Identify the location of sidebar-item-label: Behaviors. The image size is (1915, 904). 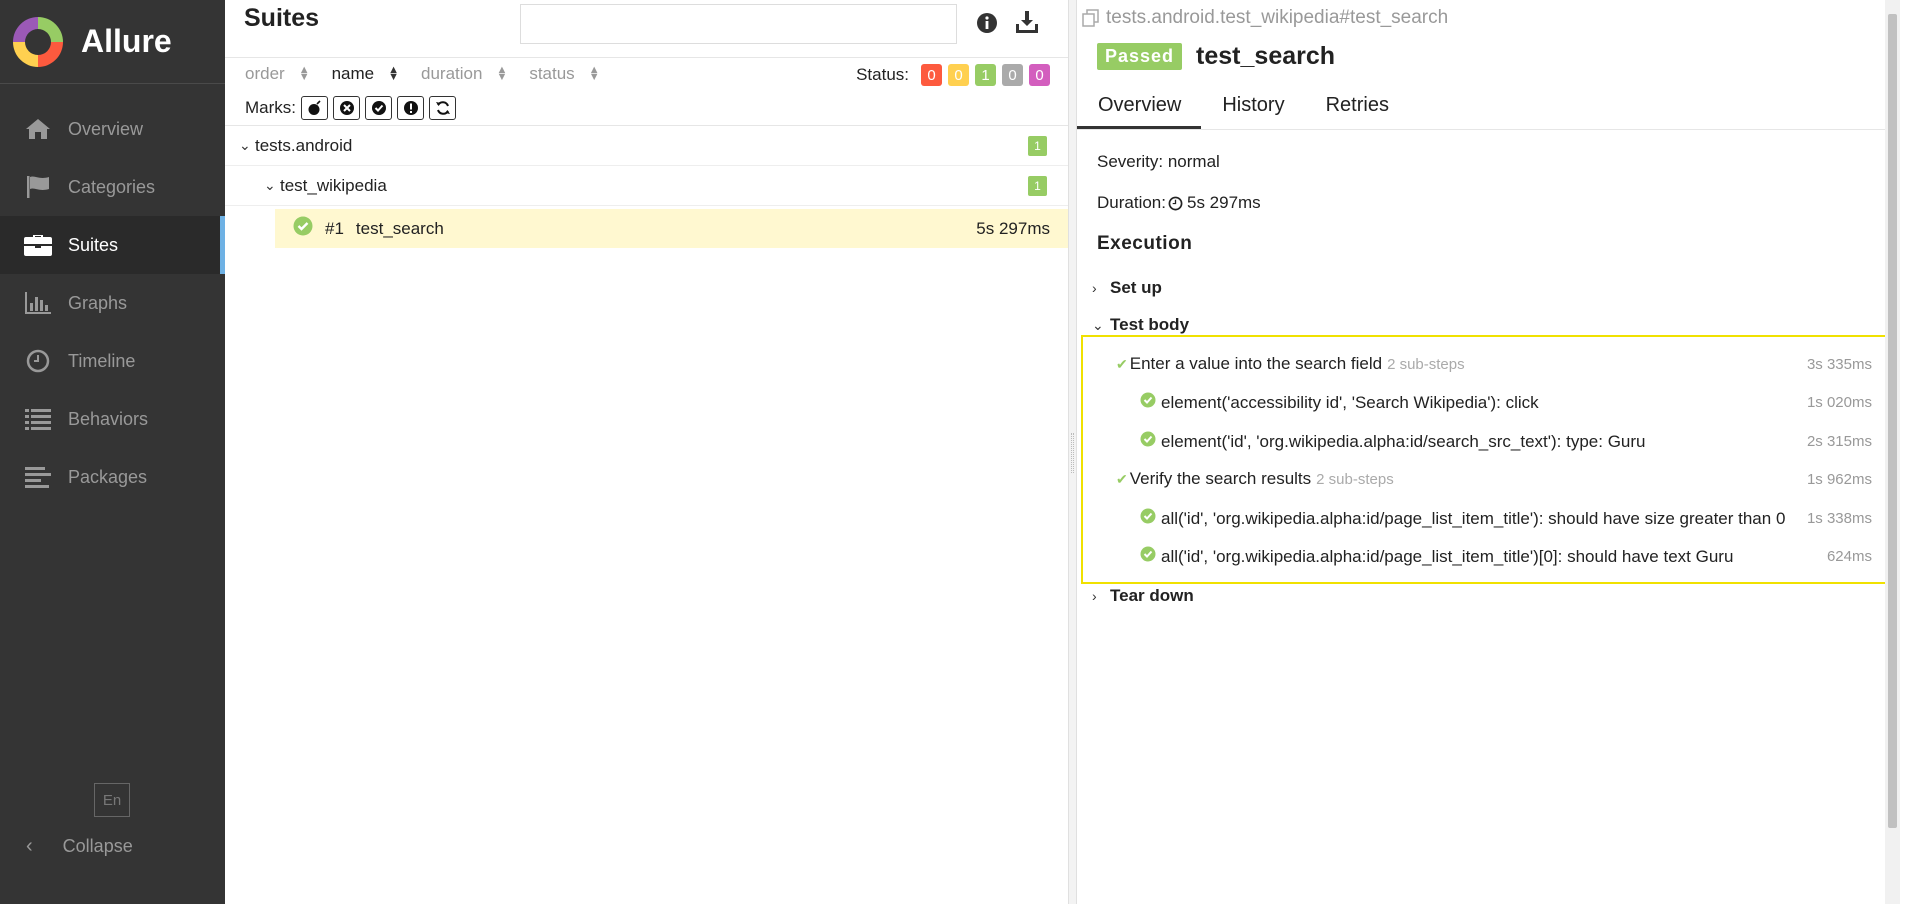
(108, 418).